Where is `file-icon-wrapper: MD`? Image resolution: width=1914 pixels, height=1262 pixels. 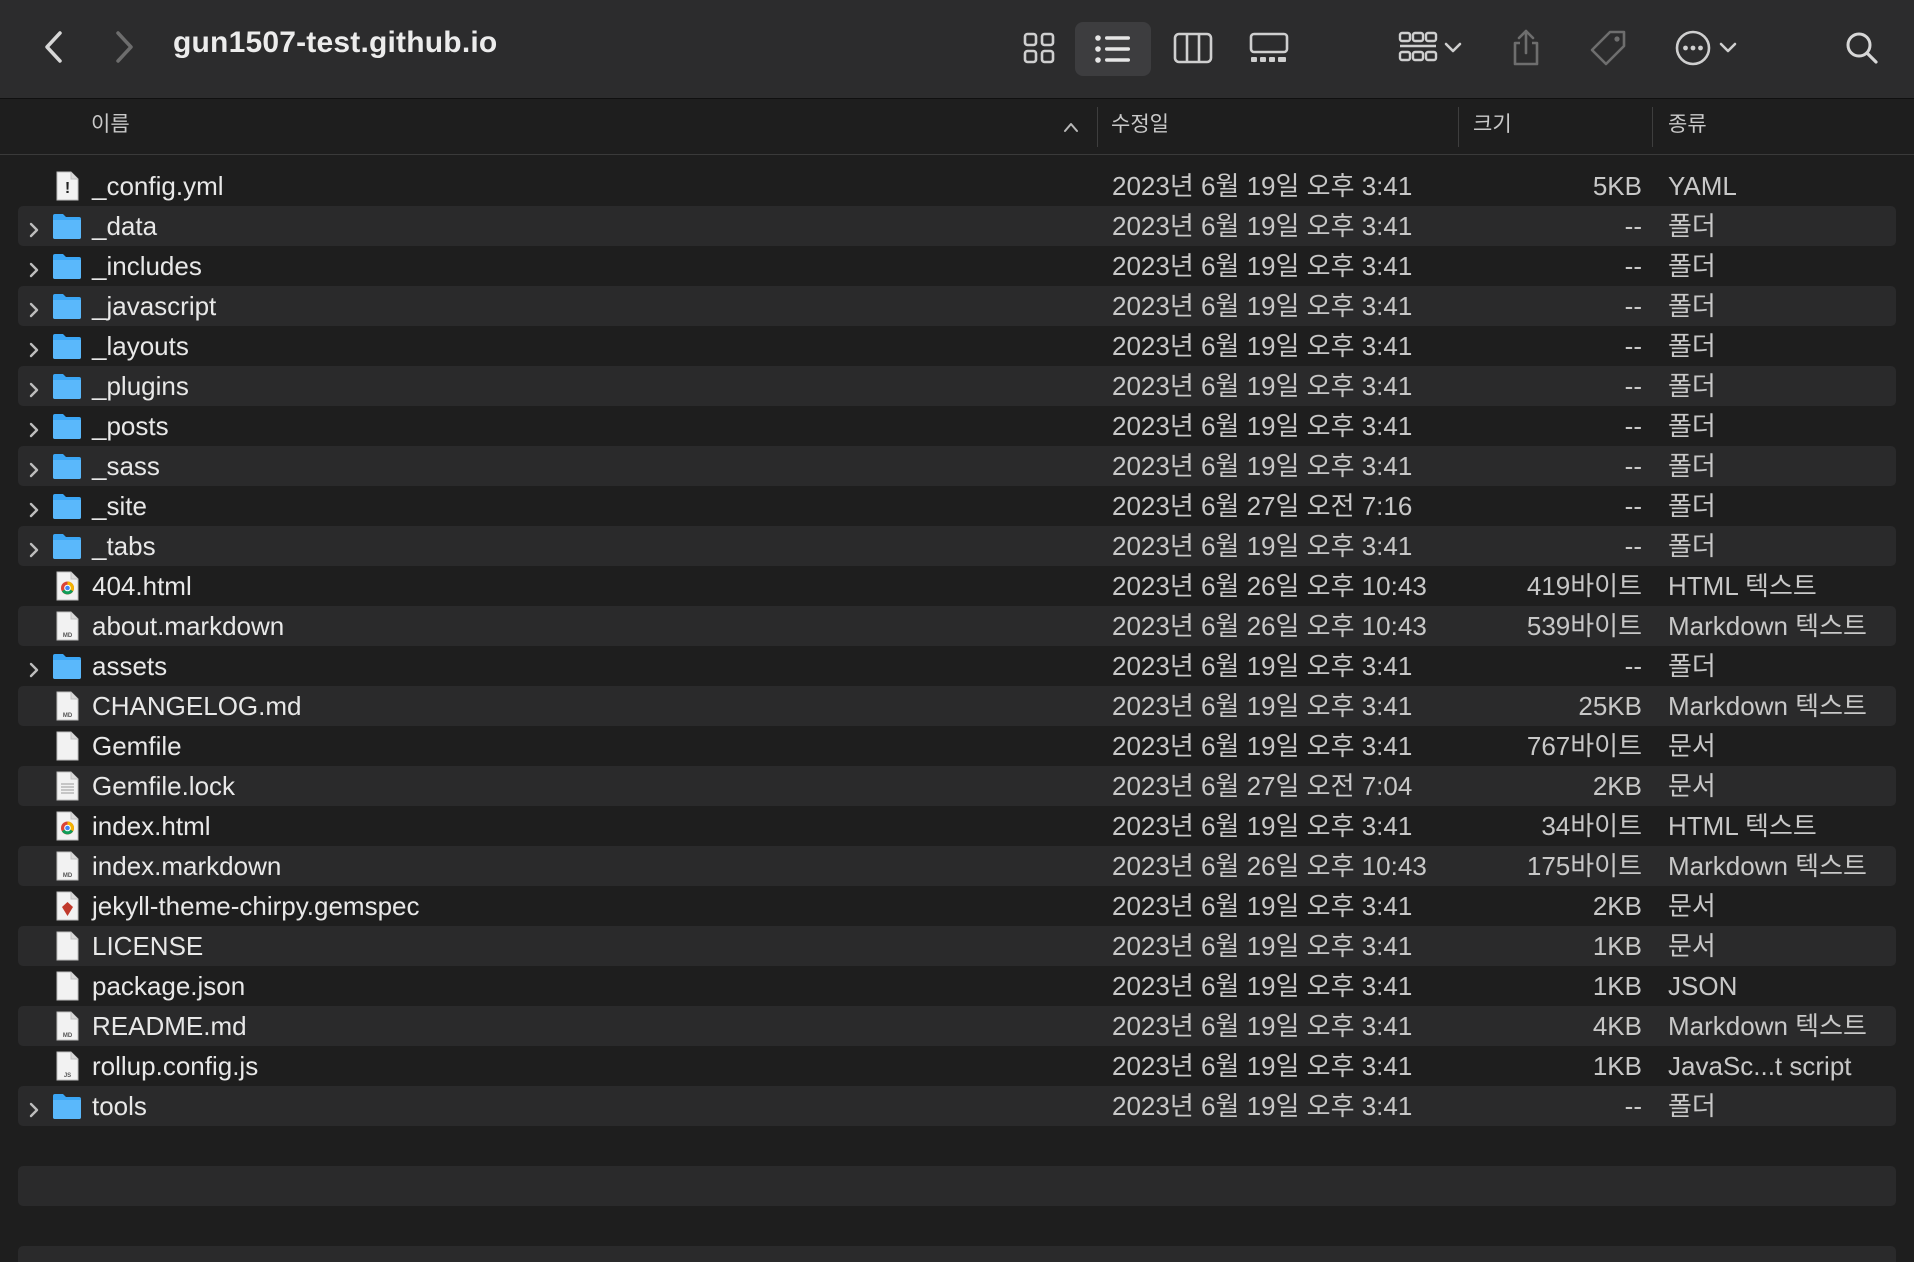
file-icon-wrapper: MD is located at coordinates (67, 1026).